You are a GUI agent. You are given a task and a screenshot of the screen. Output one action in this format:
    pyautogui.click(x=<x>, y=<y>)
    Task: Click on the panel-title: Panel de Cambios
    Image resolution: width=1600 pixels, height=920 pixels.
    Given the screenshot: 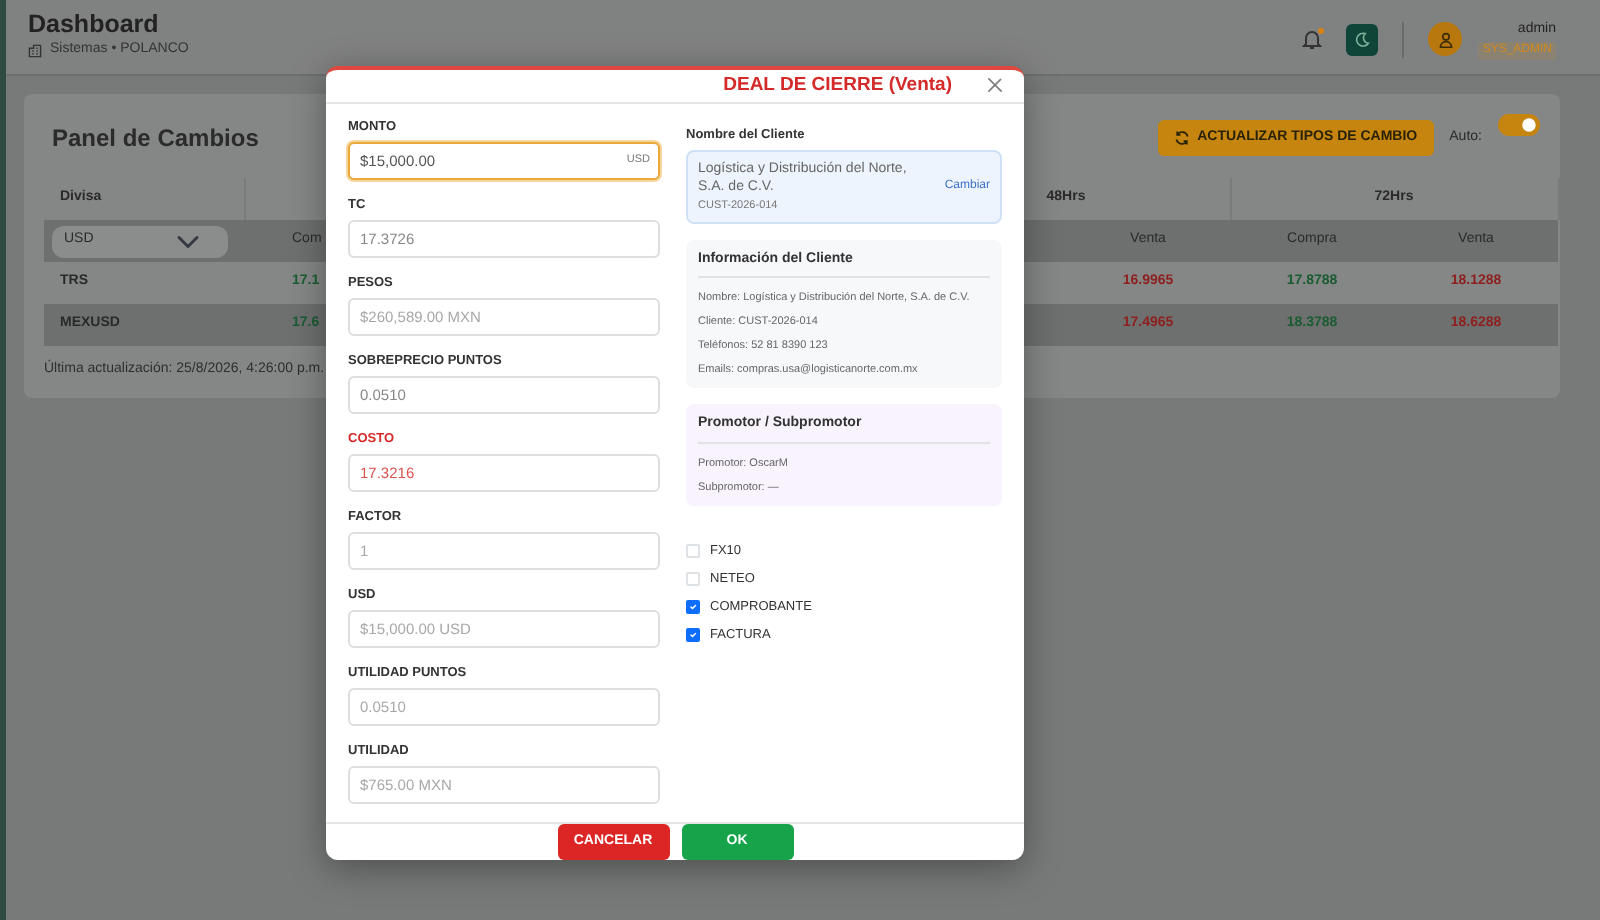 What is the action you would take?
    pyautogui.click(x=154, y=139)
    